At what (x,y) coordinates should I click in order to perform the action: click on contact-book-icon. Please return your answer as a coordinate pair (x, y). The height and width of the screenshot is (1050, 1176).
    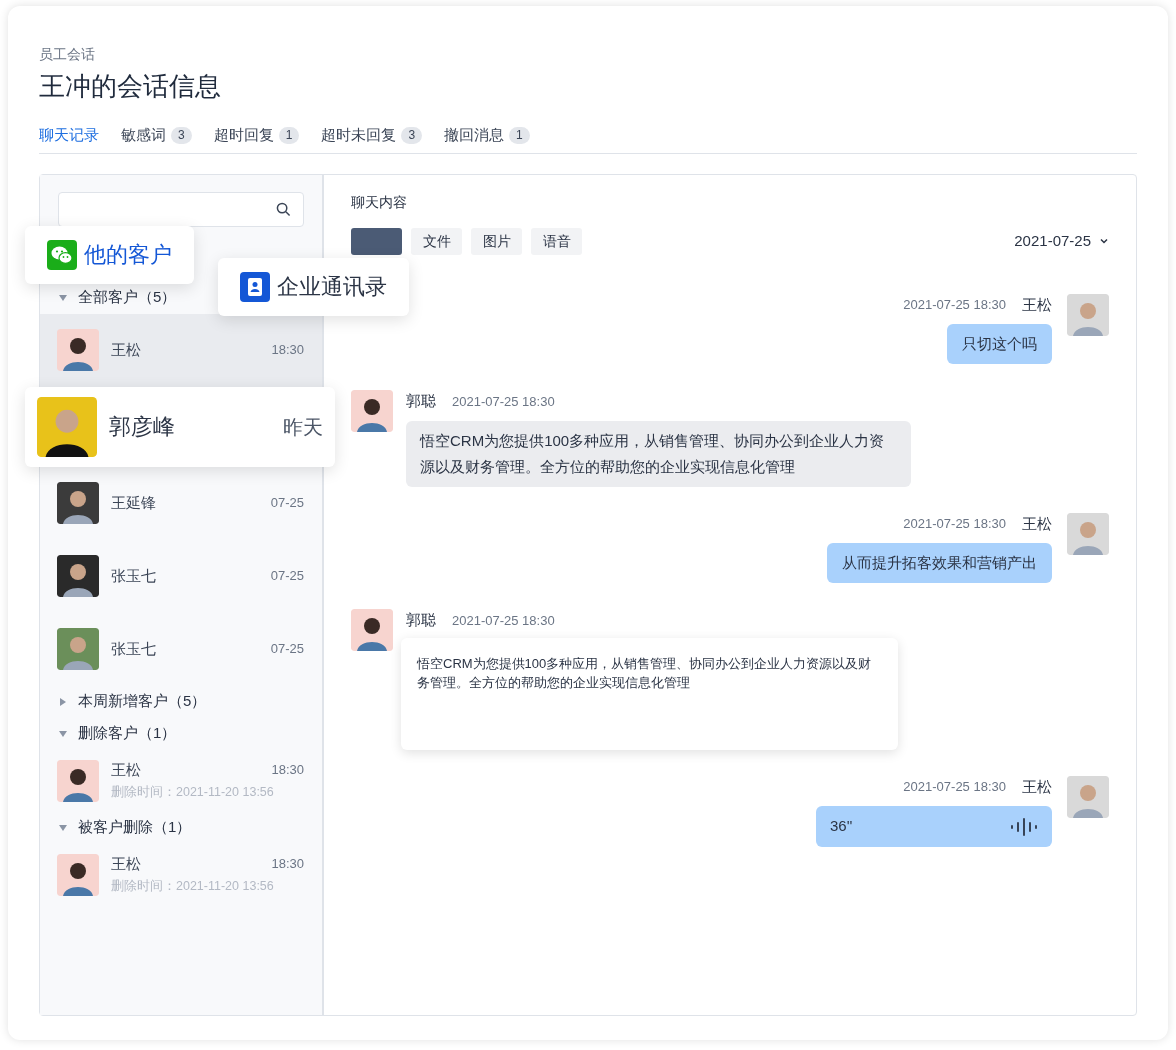
    Looking at the image, I should click on (255, 286).